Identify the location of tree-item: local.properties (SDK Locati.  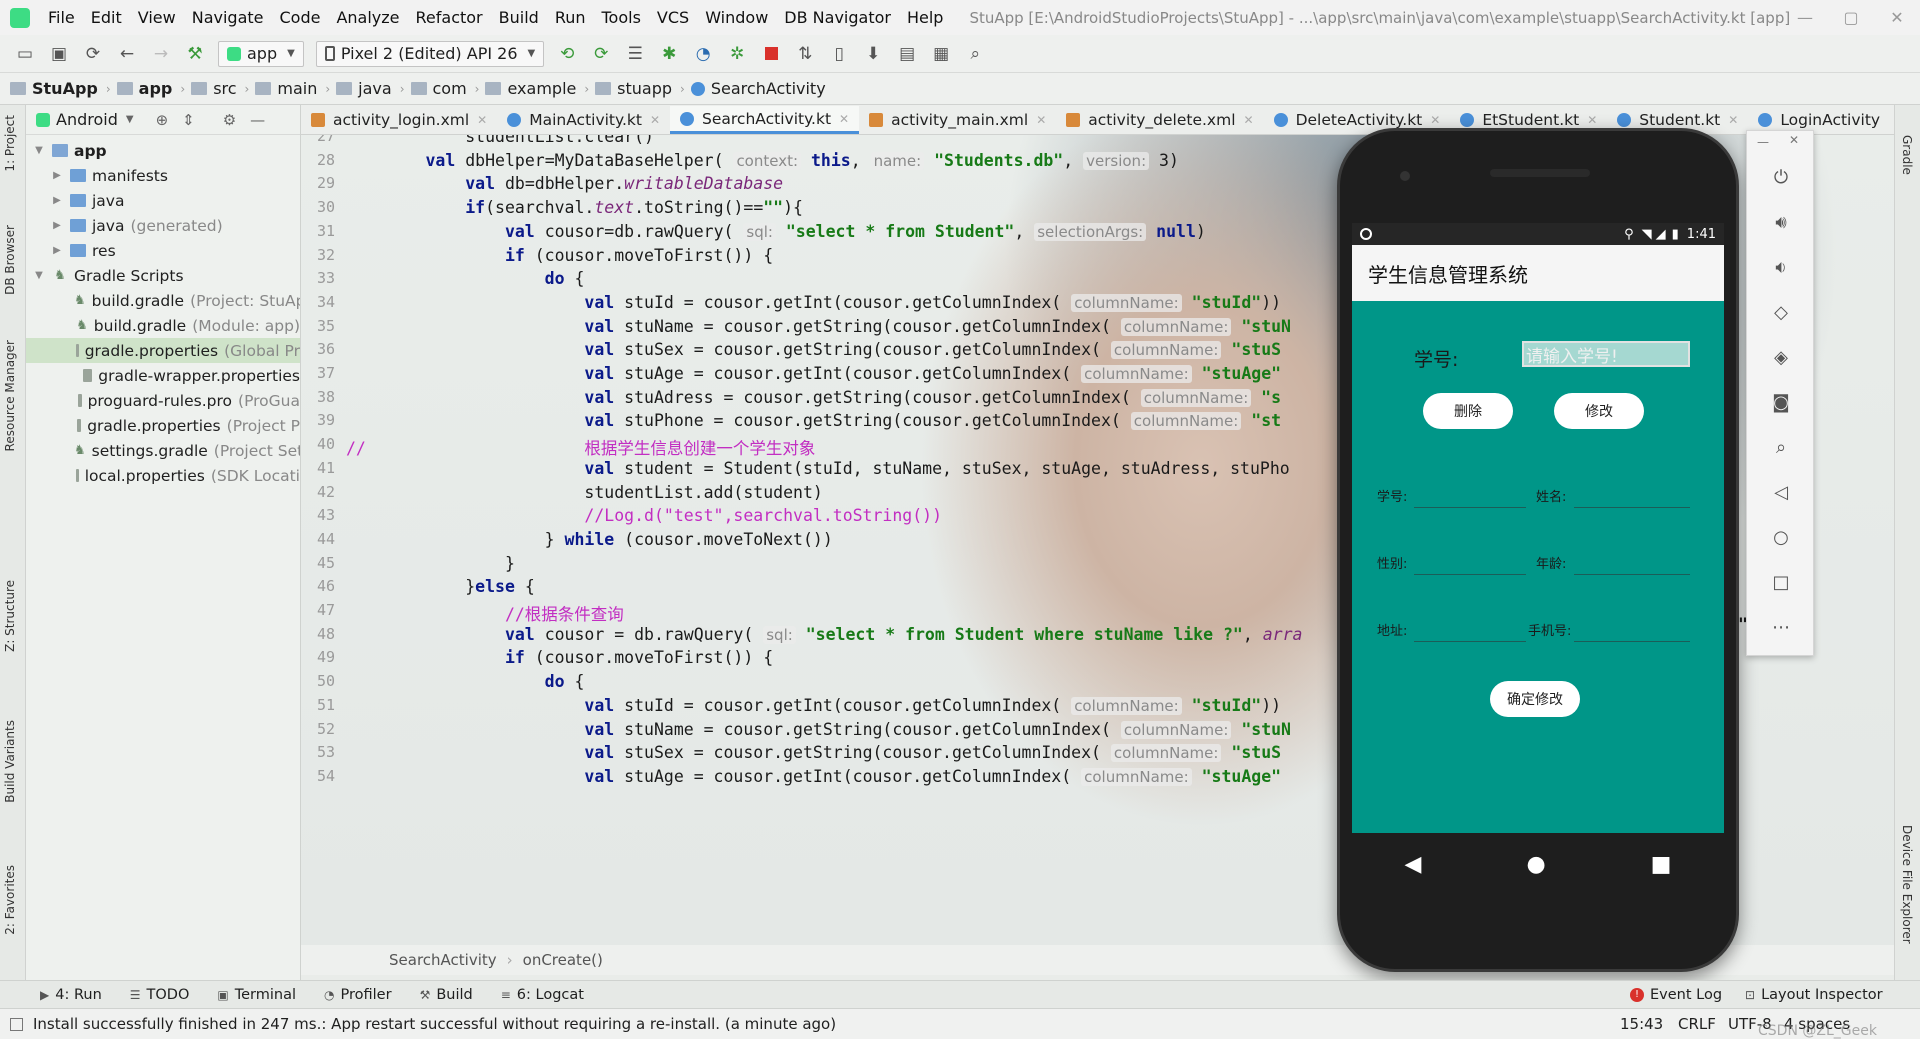
(163, 475).